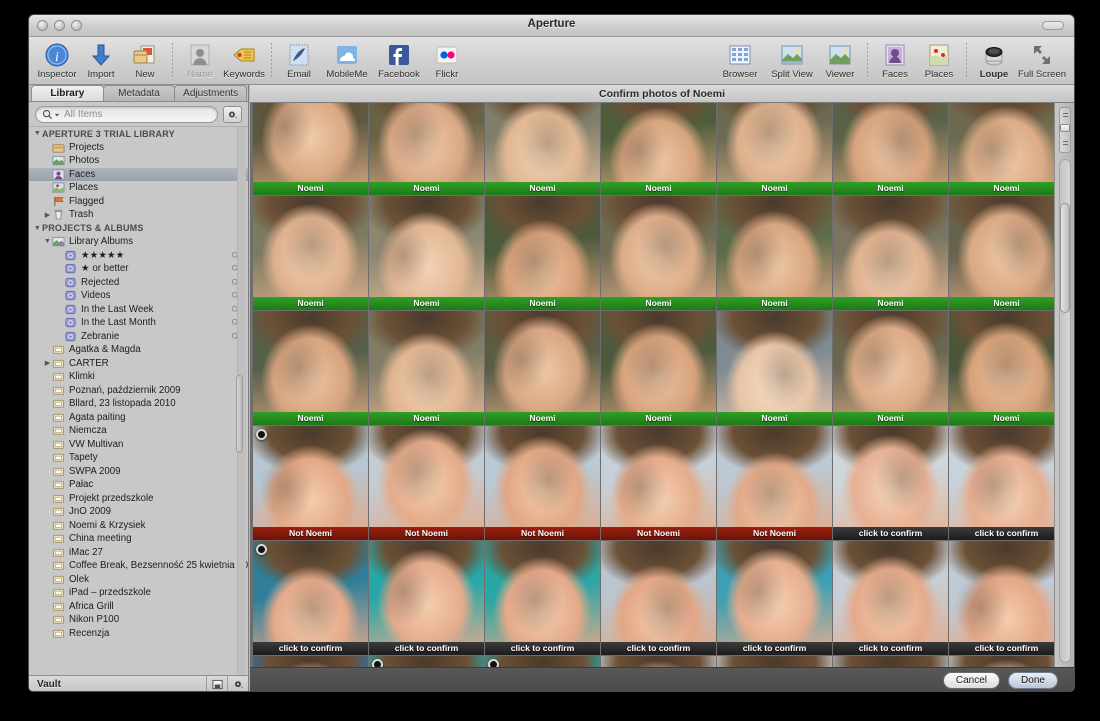  I want to click on grid-zoom-knob, so click(1065, 128).